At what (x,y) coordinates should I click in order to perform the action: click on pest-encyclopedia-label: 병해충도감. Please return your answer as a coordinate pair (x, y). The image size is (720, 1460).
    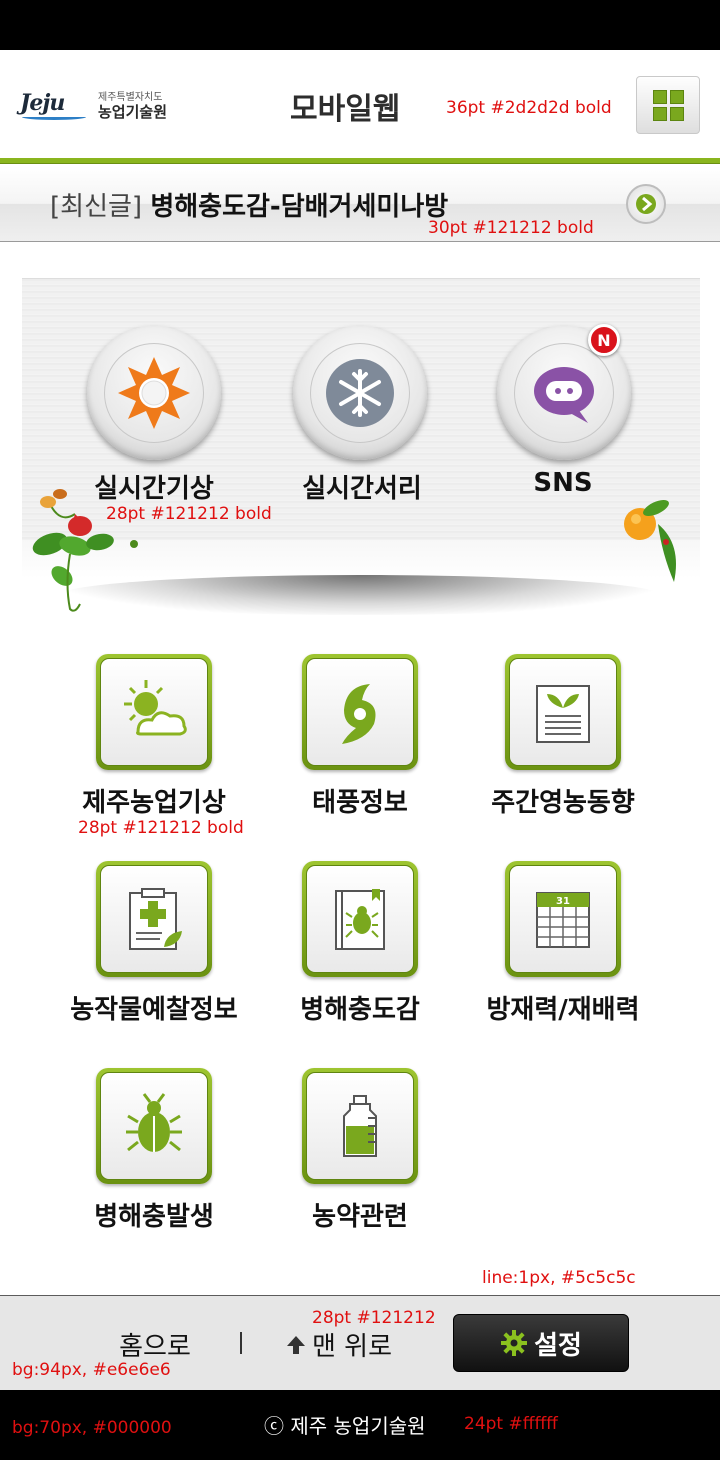
    Looking at the image, I should click on (360, 1010).